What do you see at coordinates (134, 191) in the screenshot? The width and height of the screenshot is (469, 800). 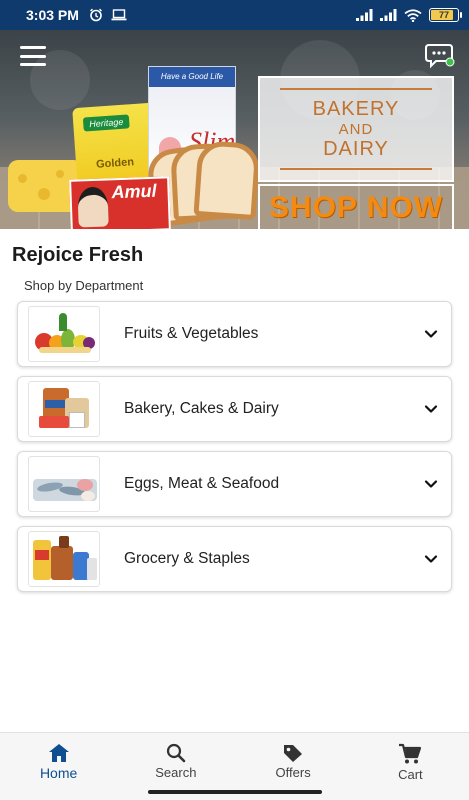 I see `brand-amul: Amul` at bounding box center [134, 191].